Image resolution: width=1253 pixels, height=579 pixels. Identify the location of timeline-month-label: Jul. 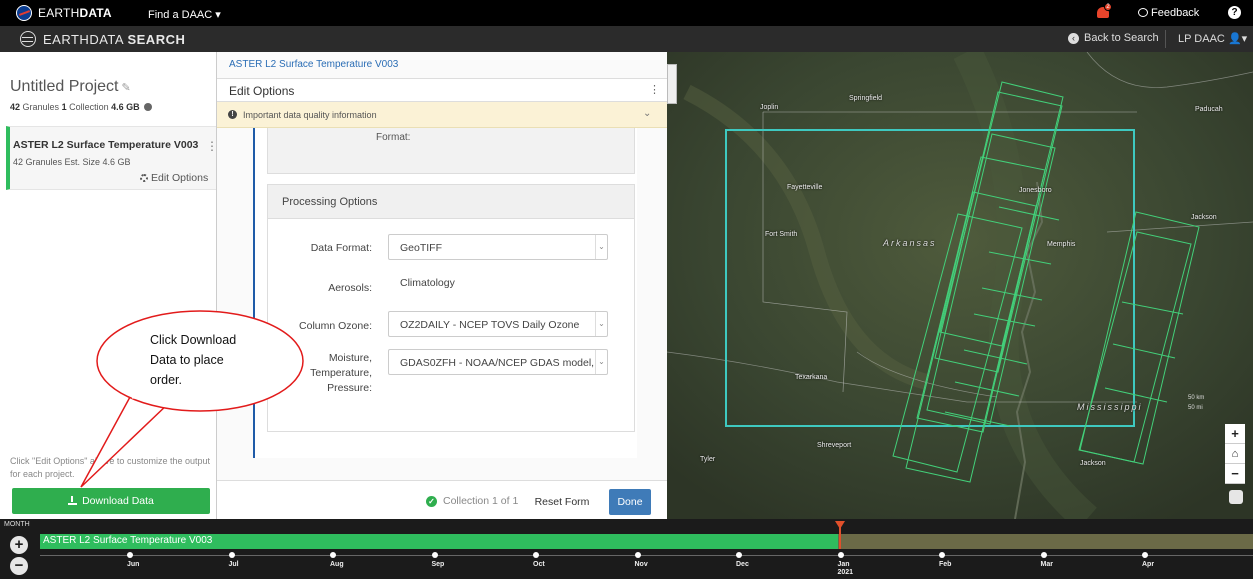
(233, 564).